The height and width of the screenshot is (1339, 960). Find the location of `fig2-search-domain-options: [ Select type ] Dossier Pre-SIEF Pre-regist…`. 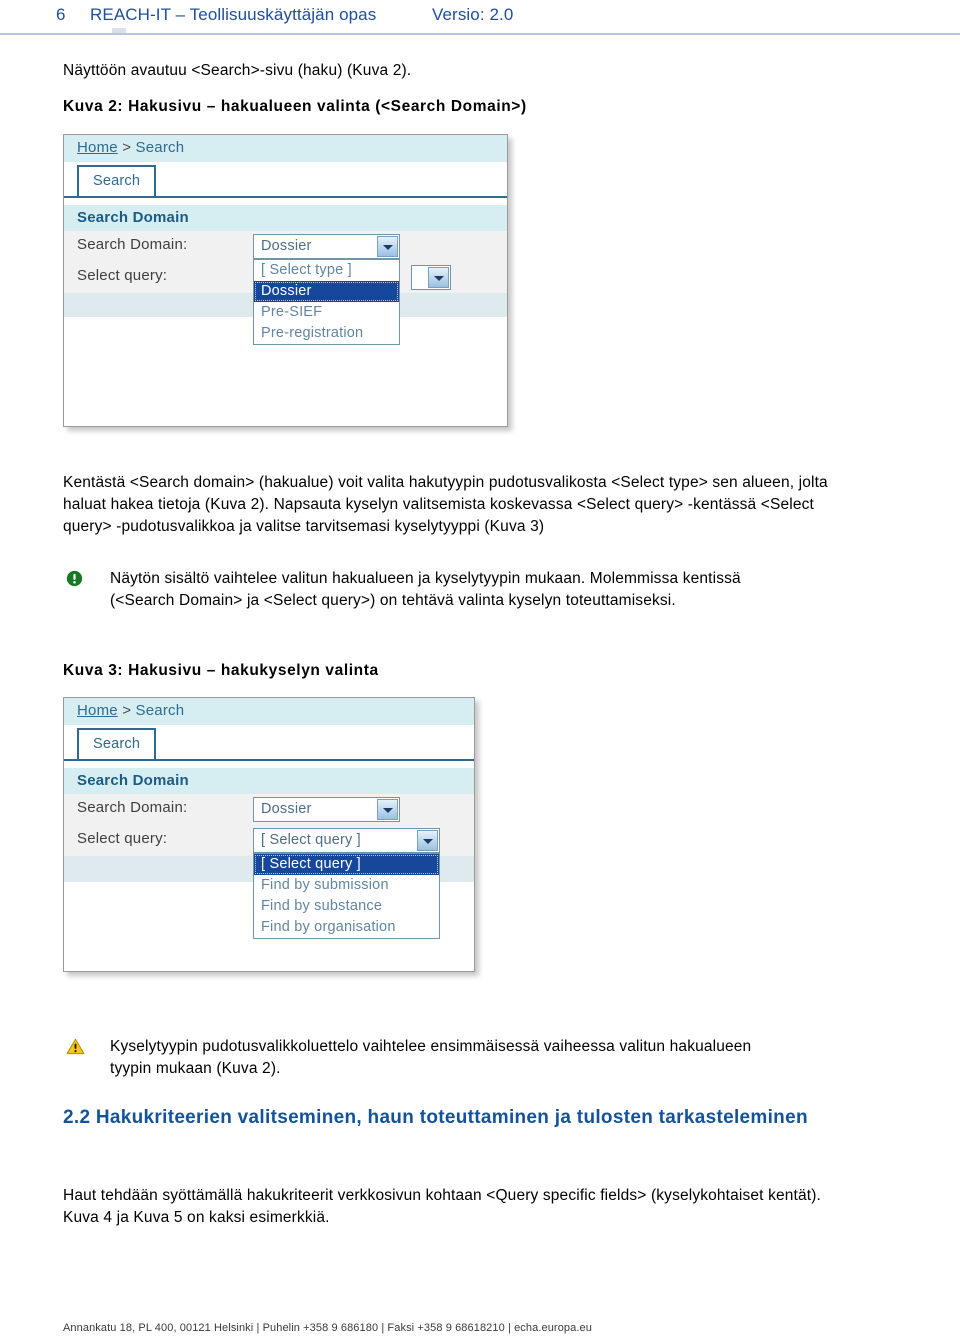

fig2-search-domain-options: [ Select type ] Dossier Pre-SIEF Pre-regist… is located at coordinates (326, 302).